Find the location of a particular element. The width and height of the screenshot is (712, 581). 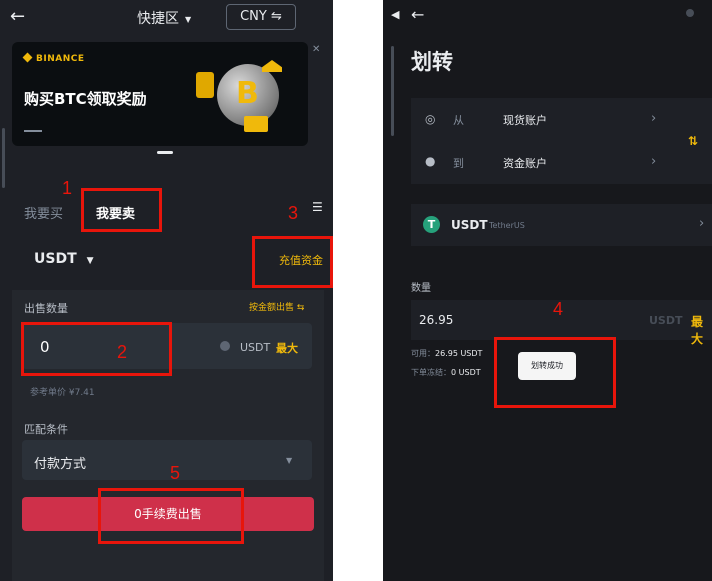

payment-method-label: 付款方式 is located at coordinates (60, 462).